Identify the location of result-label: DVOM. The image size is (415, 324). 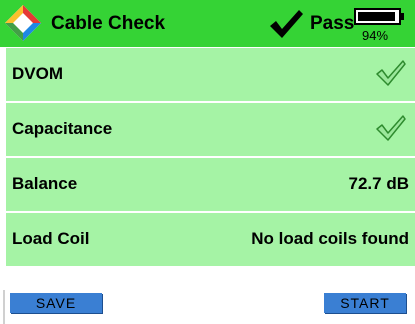
(37, 73).